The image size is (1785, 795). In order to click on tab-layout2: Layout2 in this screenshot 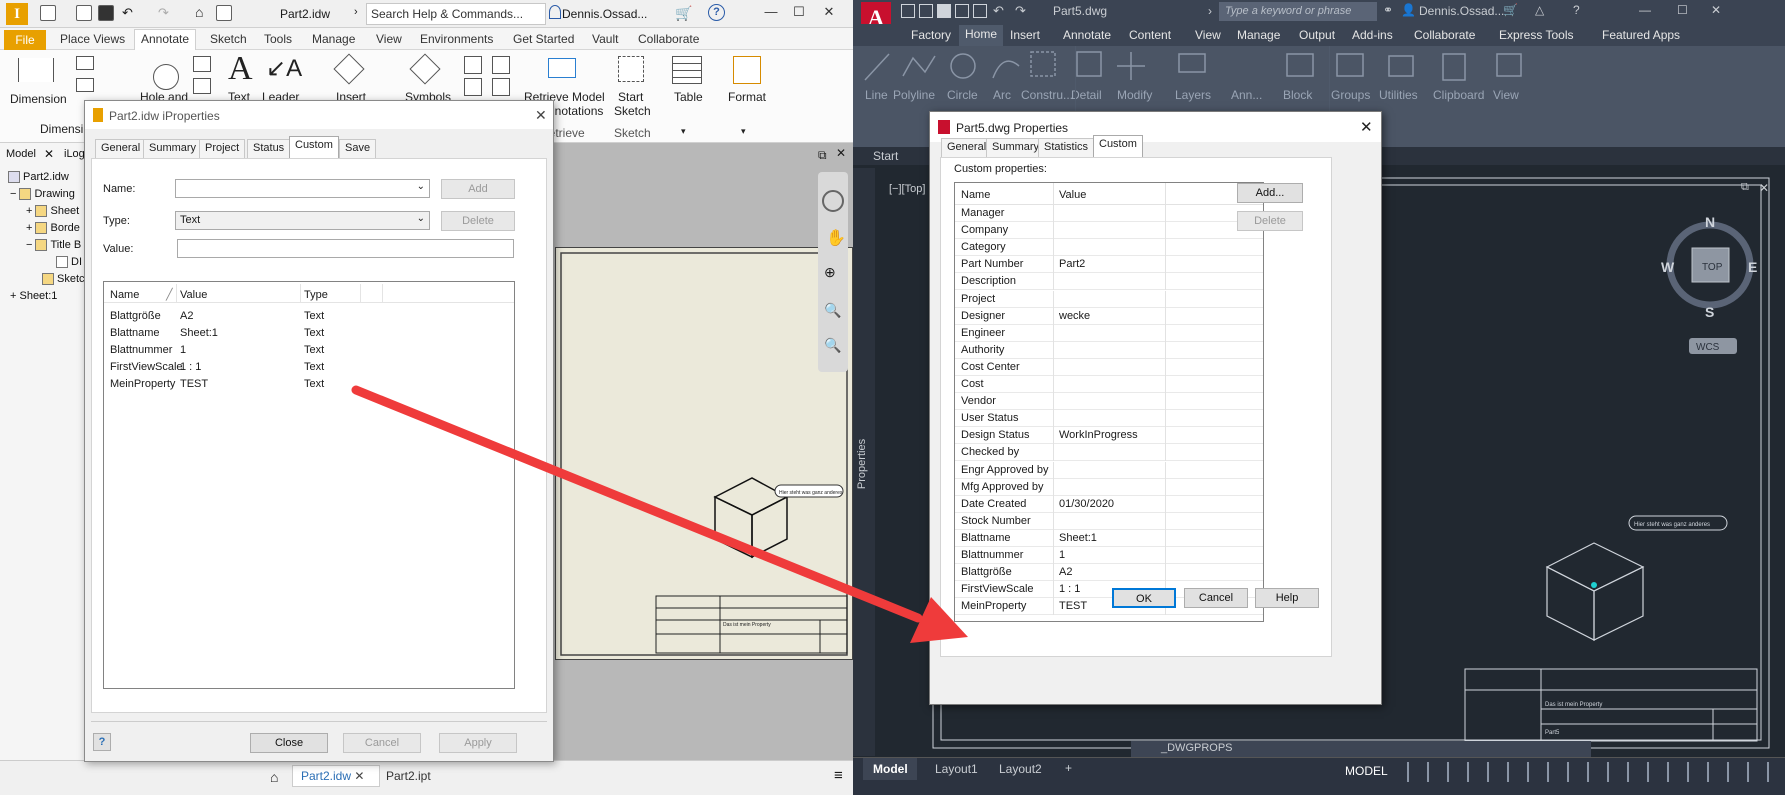, I will do `click(1020, 769)`.